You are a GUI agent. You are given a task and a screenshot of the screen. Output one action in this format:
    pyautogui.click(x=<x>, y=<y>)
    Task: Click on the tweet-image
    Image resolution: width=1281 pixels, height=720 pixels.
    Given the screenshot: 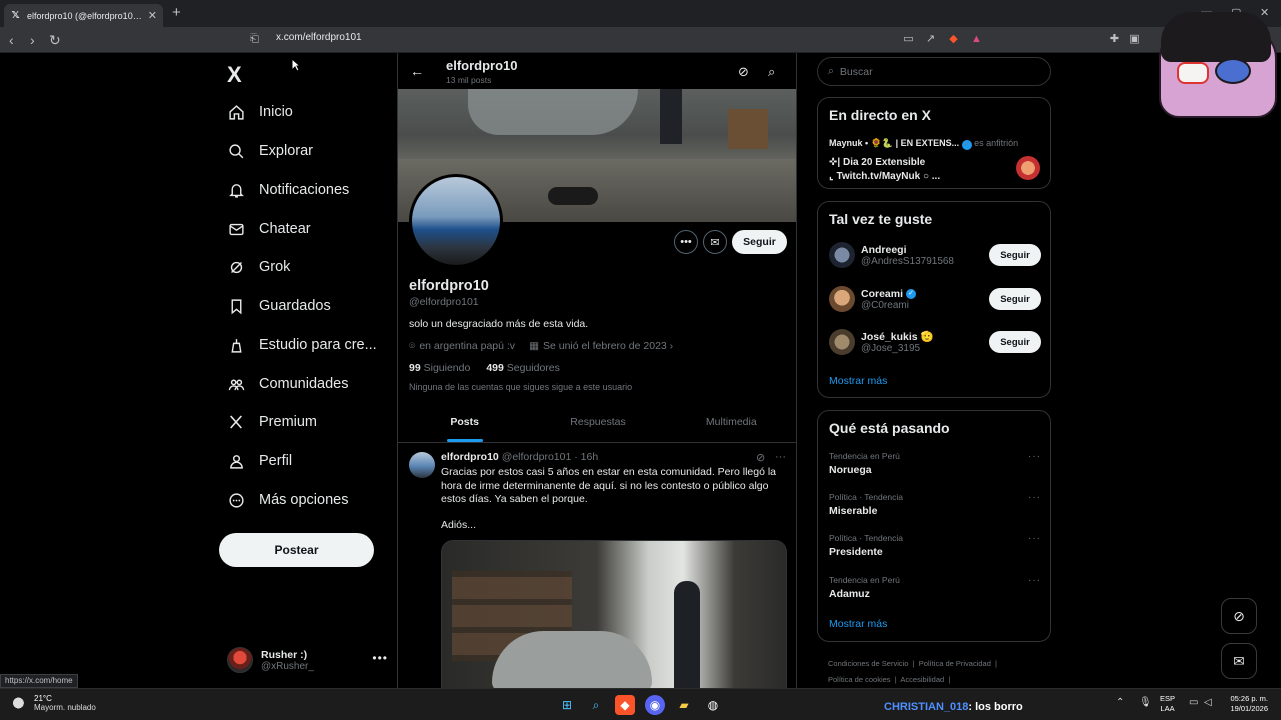 What is the action you would take?
    pyautogui.click(x=614, y=614)
    